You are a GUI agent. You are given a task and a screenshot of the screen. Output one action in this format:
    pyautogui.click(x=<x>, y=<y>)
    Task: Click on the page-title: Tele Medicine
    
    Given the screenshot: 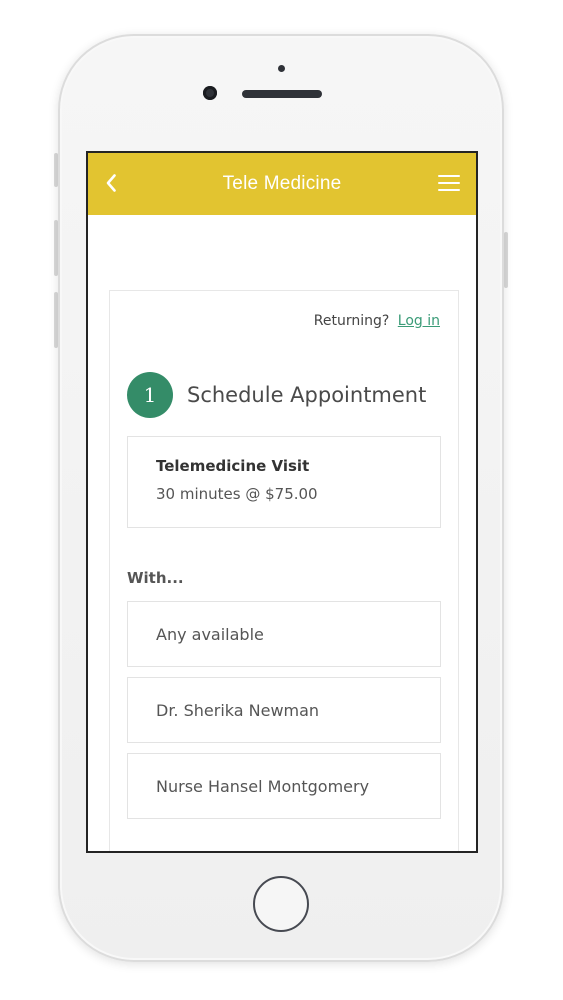 What is the action you would take?
    pyautogui.click(x=282, y=183)
    